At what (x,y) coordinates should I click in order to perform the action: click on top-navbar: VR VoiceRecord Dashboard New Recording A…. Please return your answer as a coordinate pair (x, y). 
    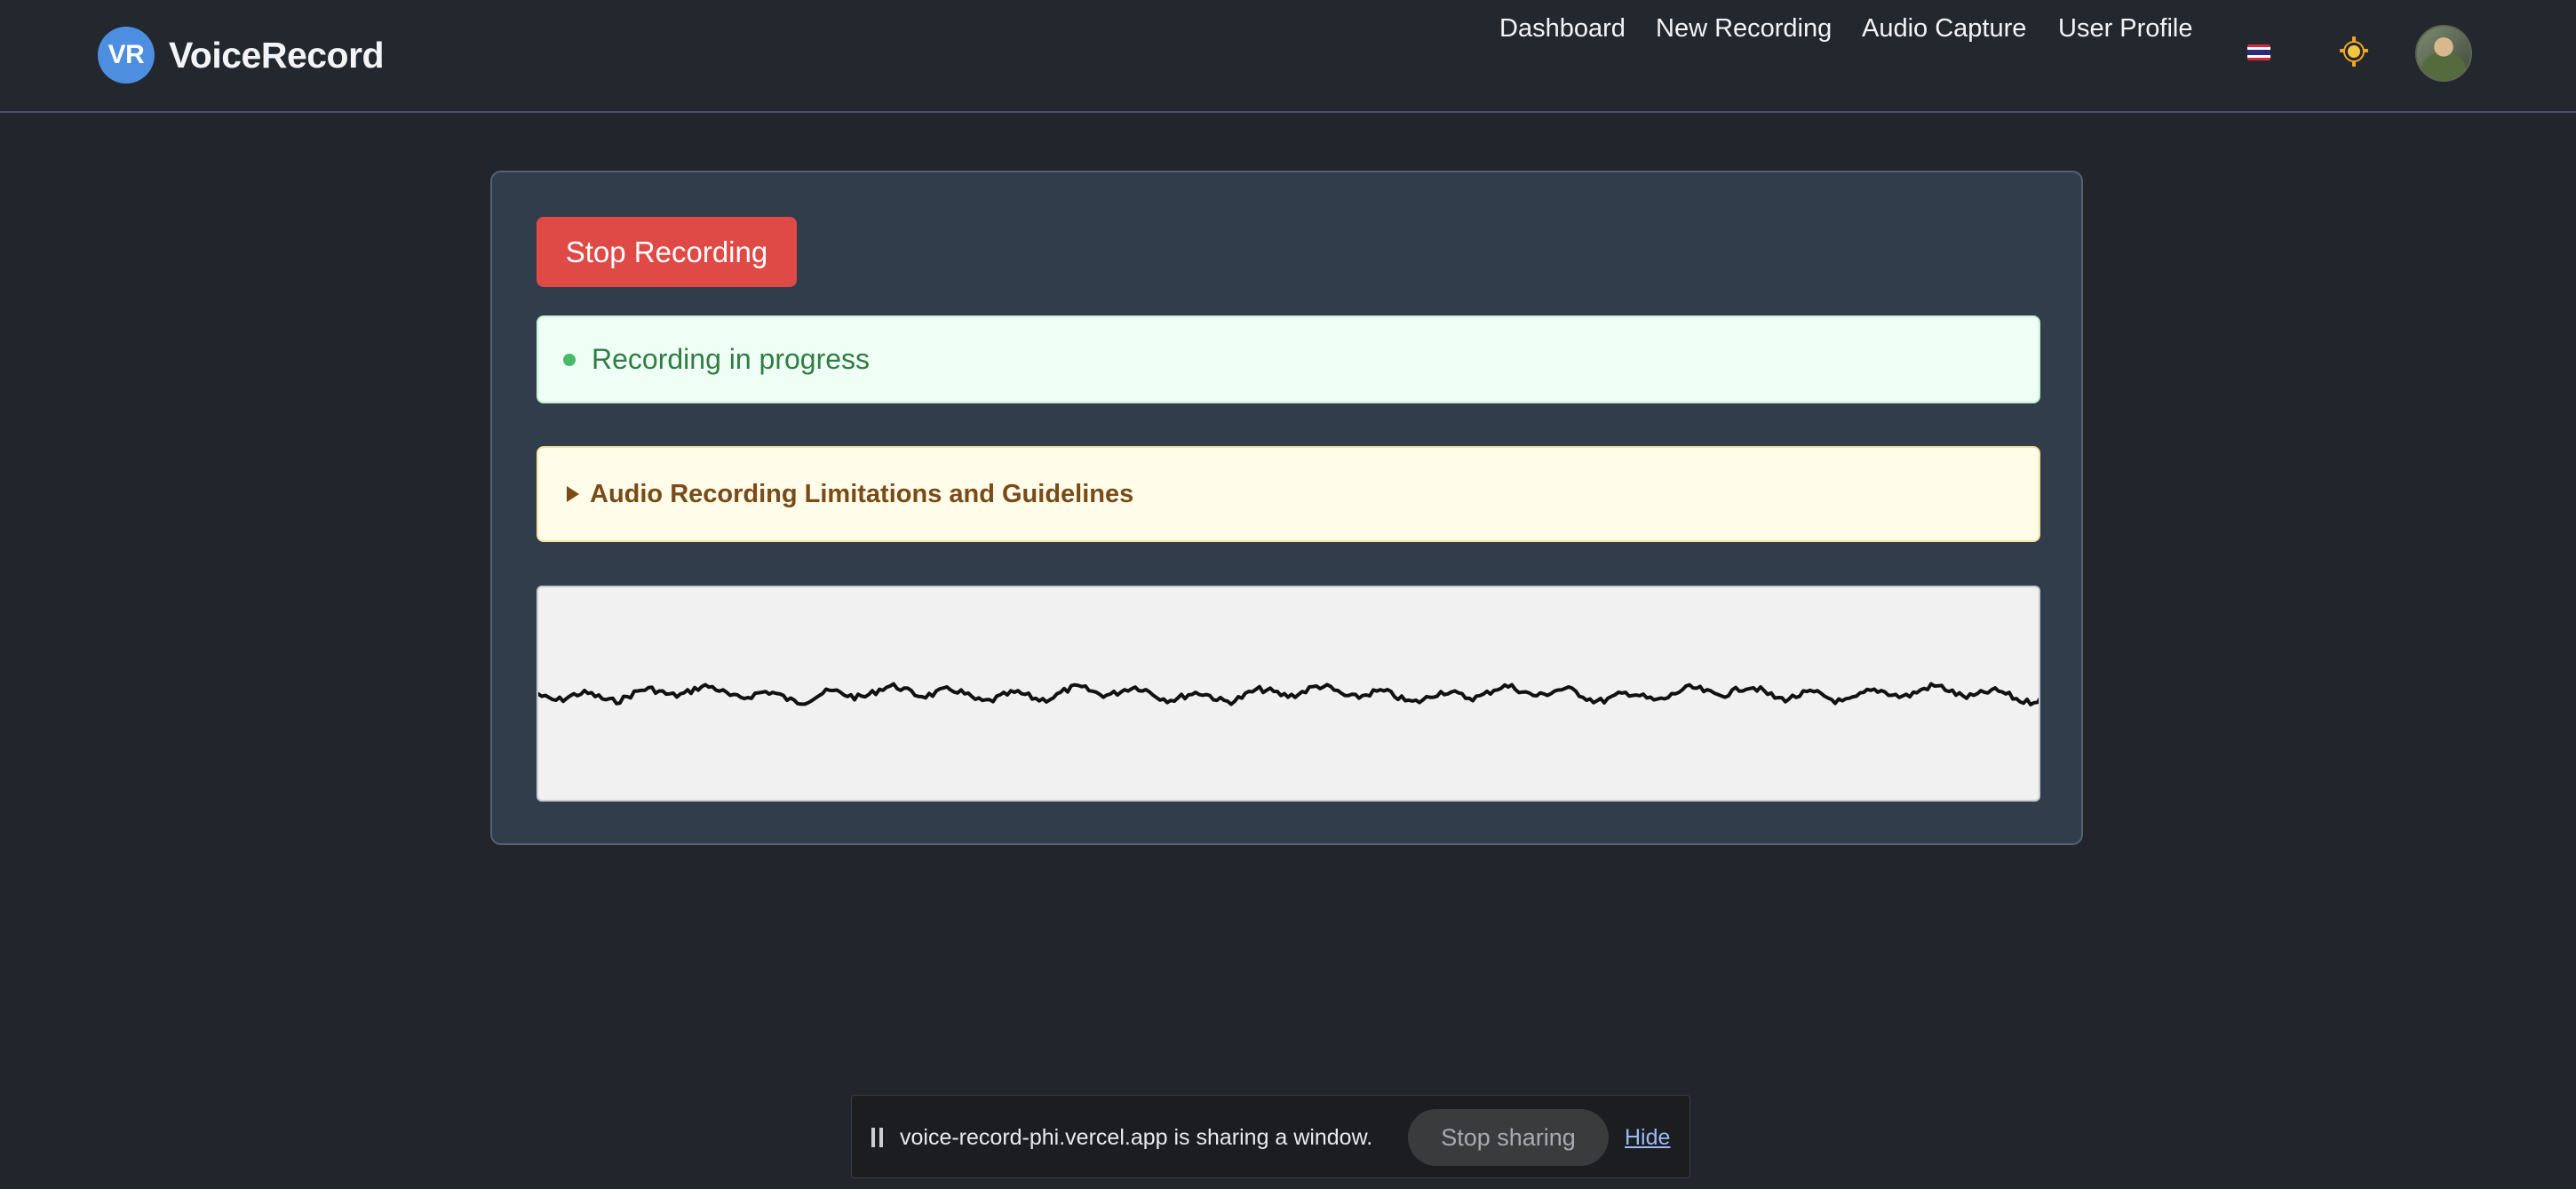
    Looking at the image, I should click on (1288, 56).